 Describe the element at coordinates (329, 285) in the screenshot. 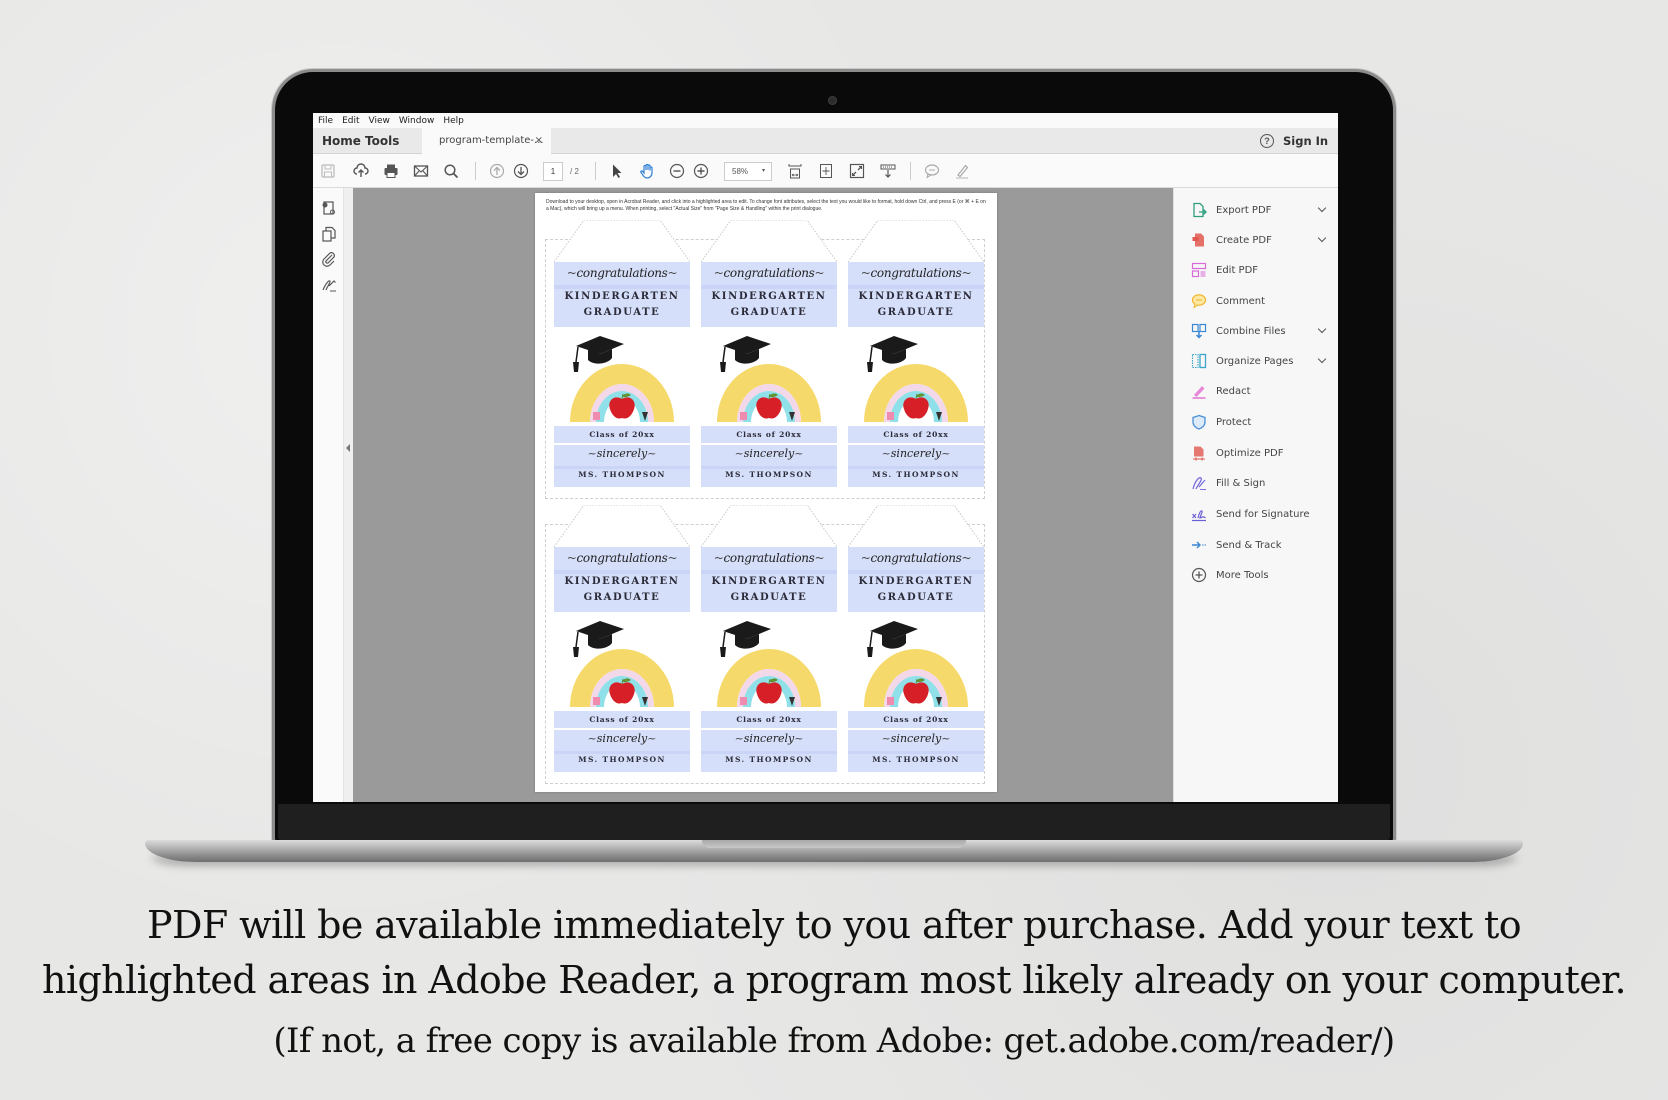

I see `signatures-icon` at that location.